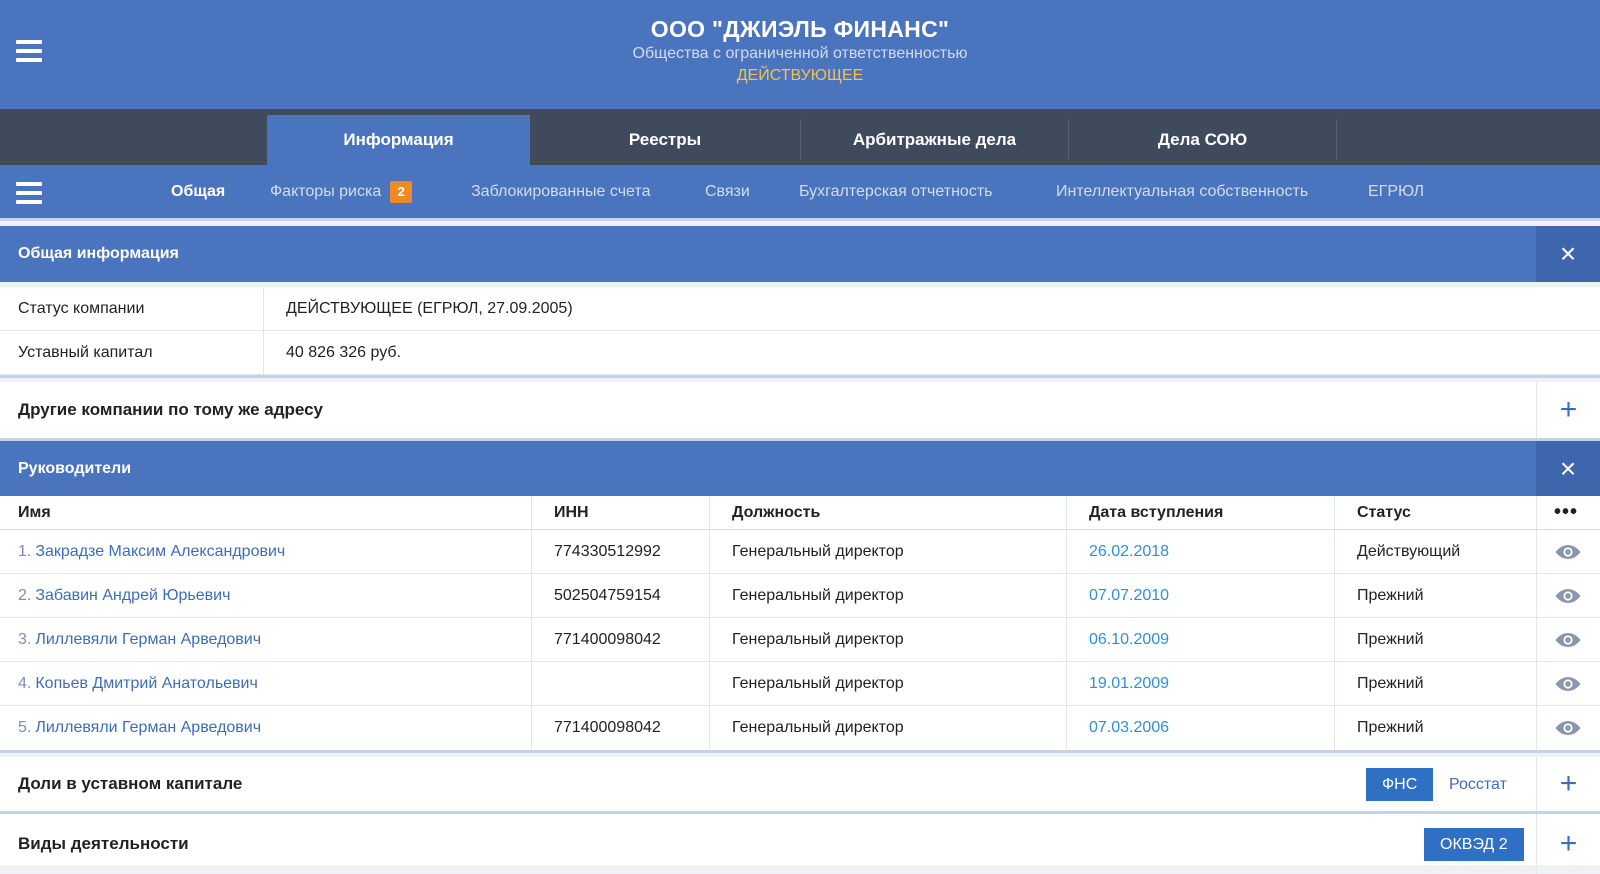 The image size is (1600, 874). Describe the element at coordinates (1129, 683) in the screenshot. I see `date-cell: 19.01.2009` at that location.